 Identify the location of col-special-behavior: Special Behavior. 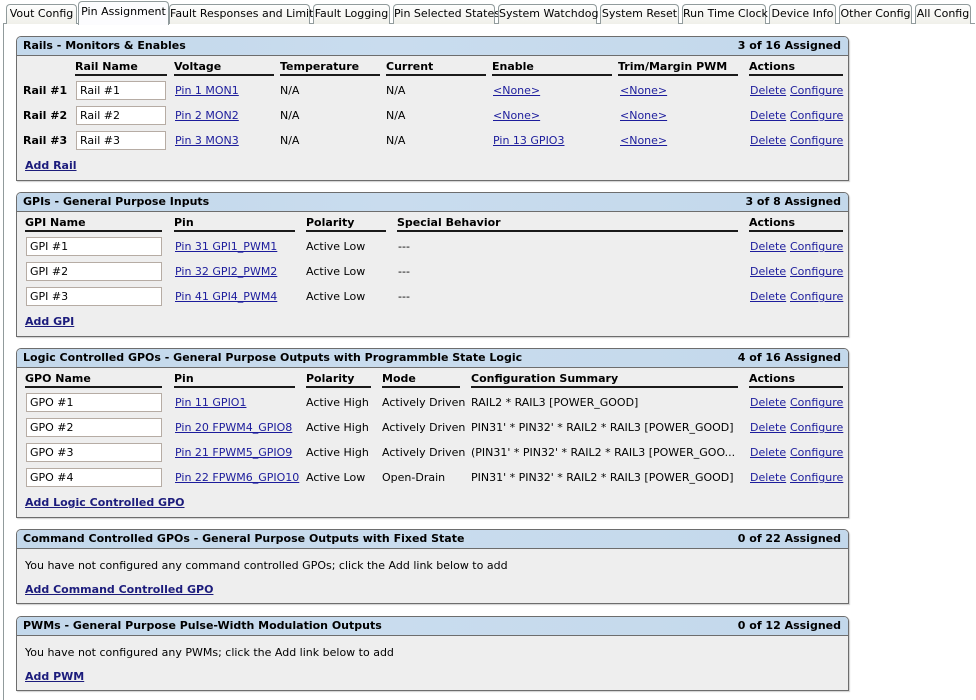
(567, 224).